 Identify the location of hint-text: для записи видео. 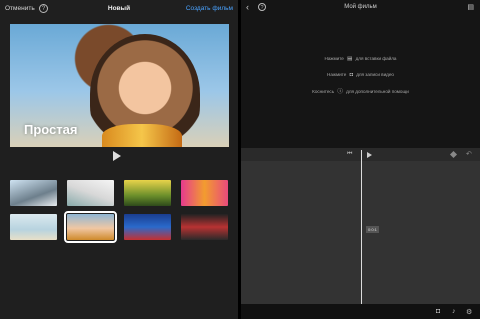
(375, 74).